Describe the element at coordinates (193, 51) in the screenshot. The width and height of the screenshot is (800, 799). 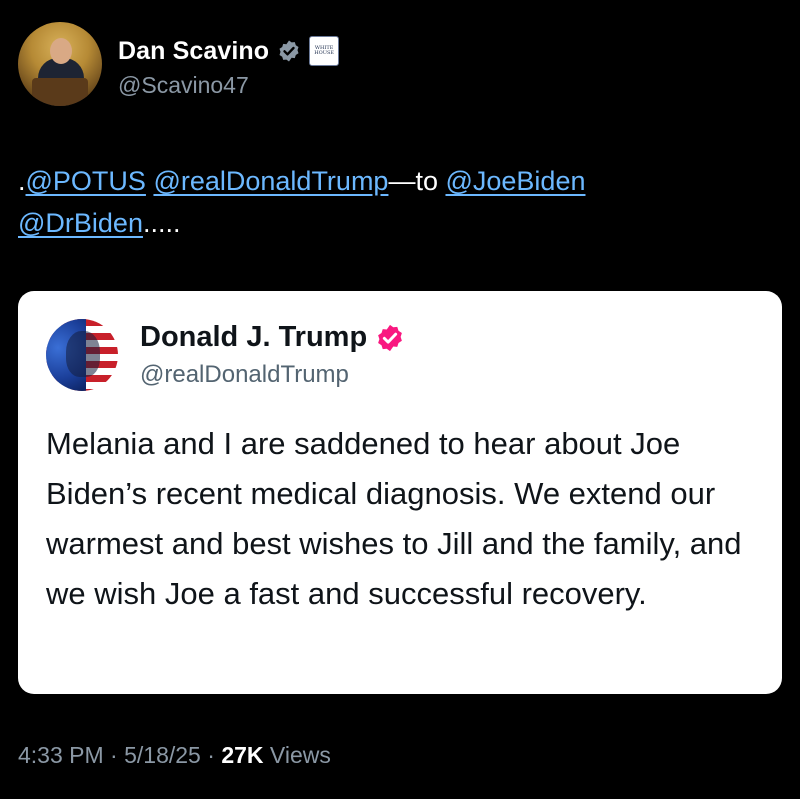
I see `author-display-name: Dan Scavino` at that location.